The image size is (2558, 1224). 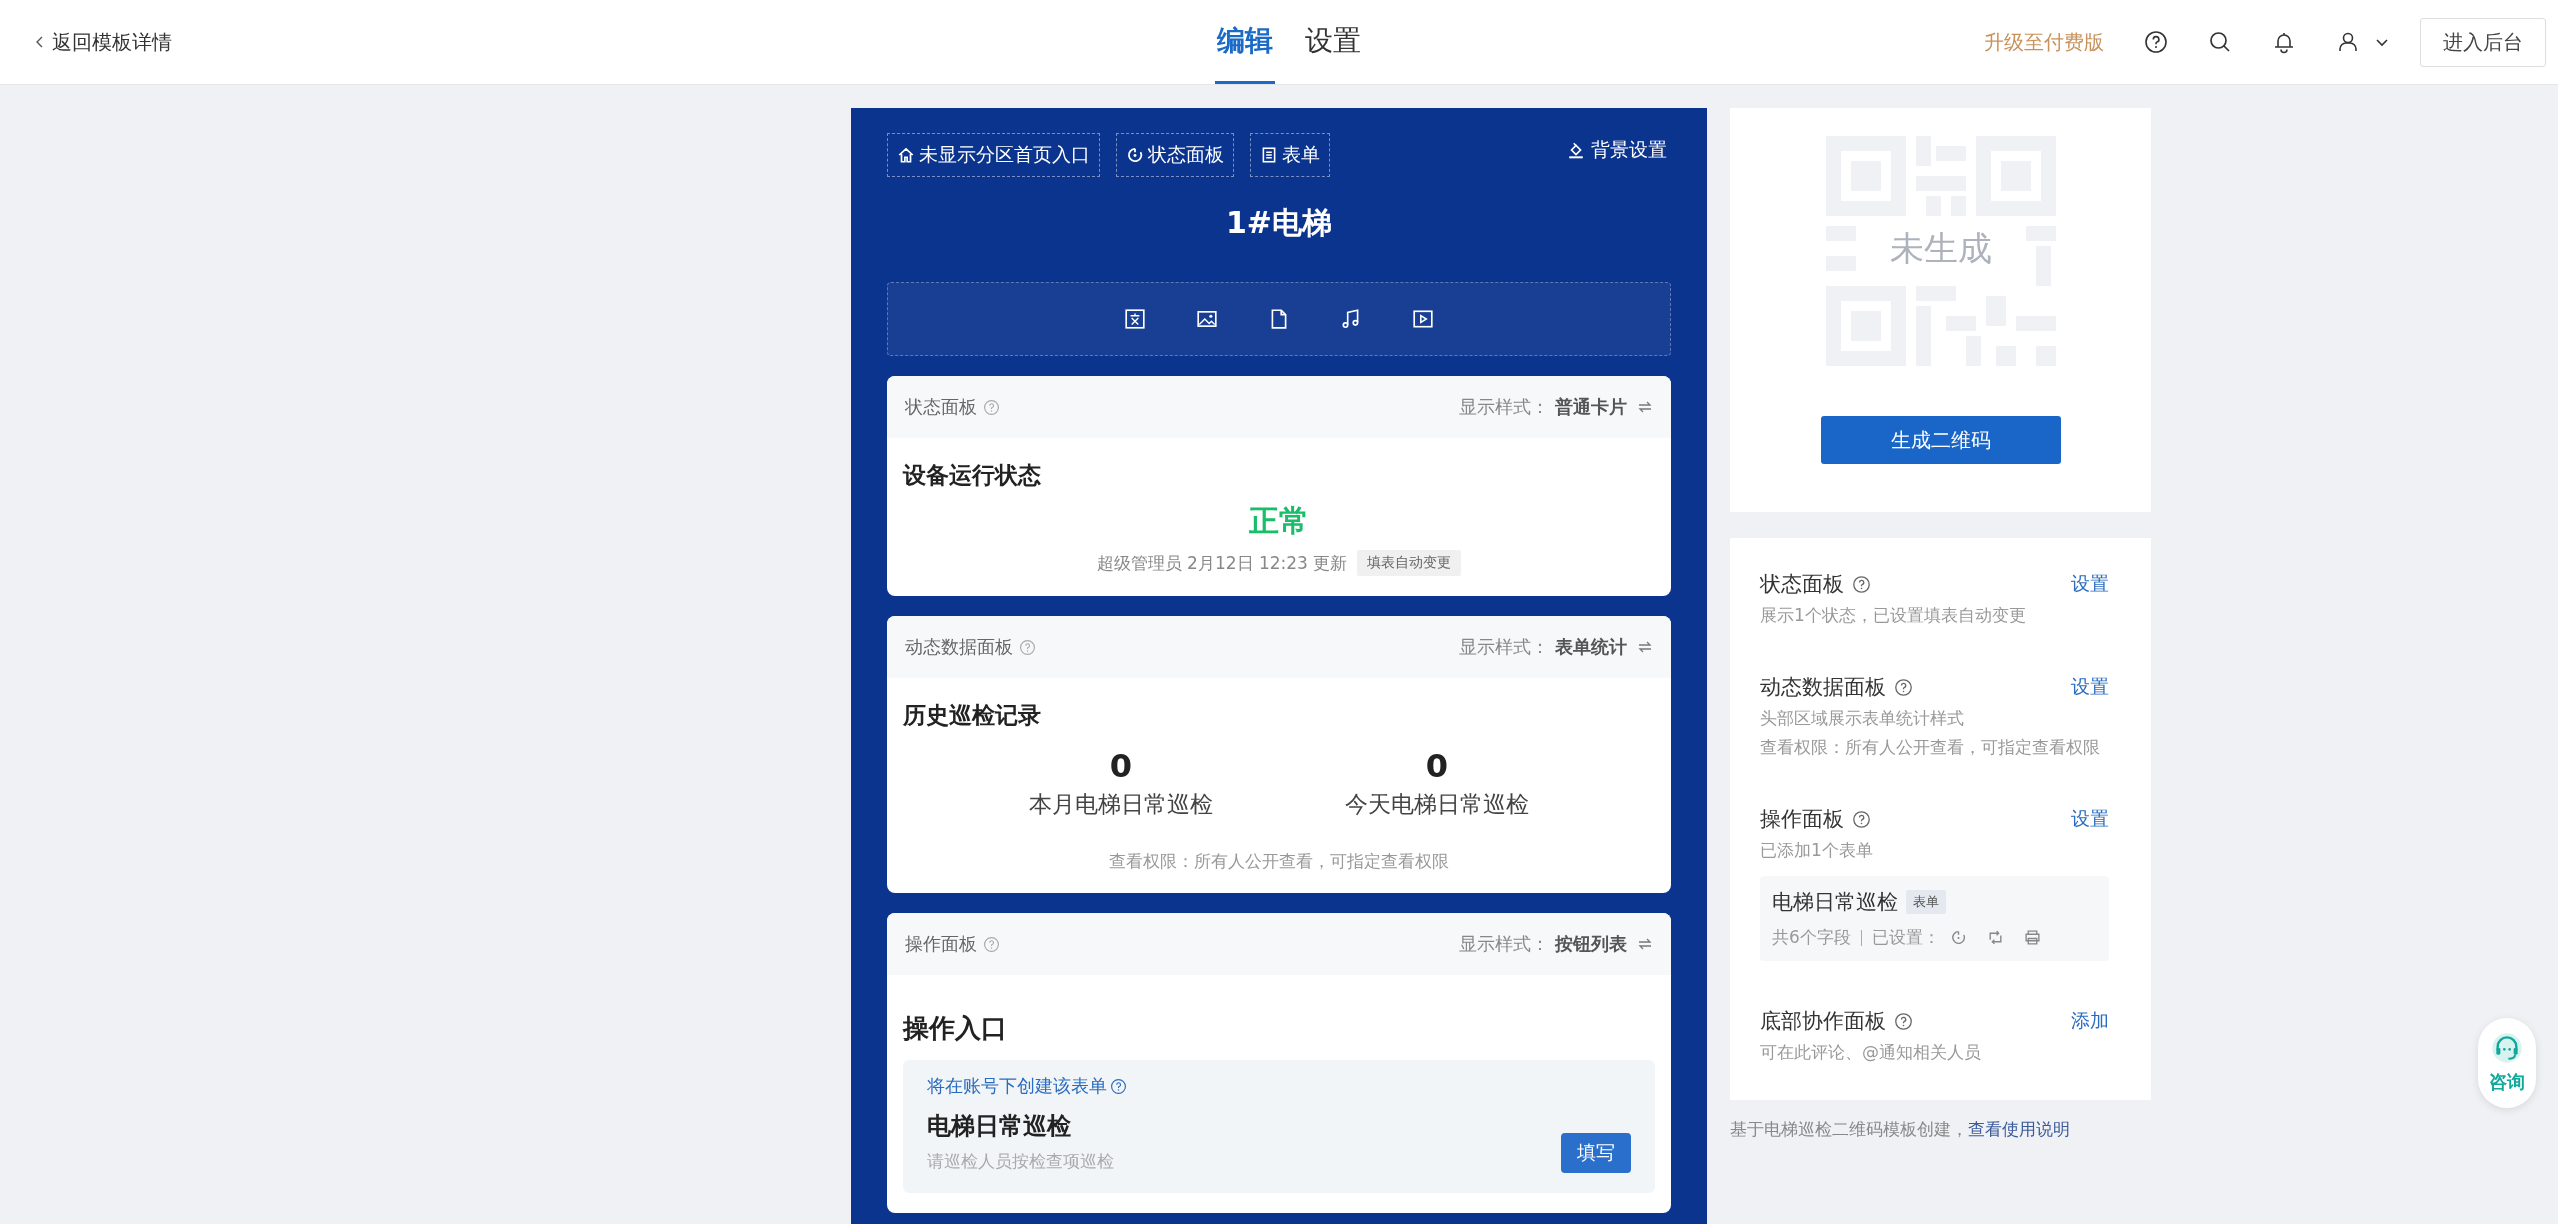 What do you see at coordinates (1835, 902) in the screenshot?
I see `form-name: 电梯日常巡检` at bounding box center [1835, 902].